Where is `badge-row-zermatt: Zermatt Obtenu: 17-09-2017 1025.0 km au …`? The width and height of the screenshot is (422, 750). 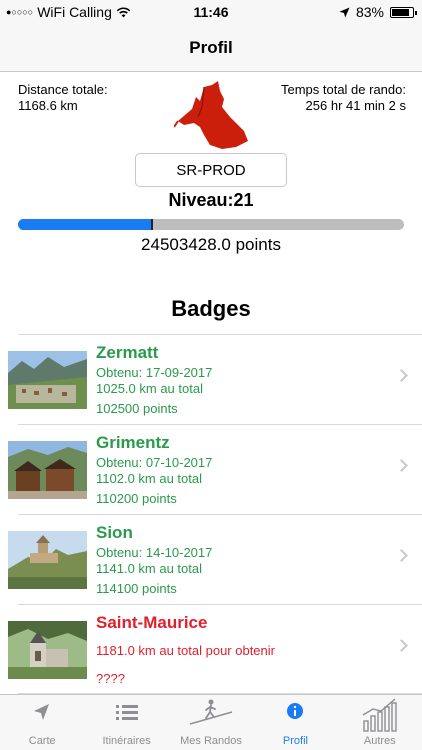
badge-row-zermatt: Zermatt Obtenu: 17-09-2017 1025.0 km au … is located at coordinates (215, 379).